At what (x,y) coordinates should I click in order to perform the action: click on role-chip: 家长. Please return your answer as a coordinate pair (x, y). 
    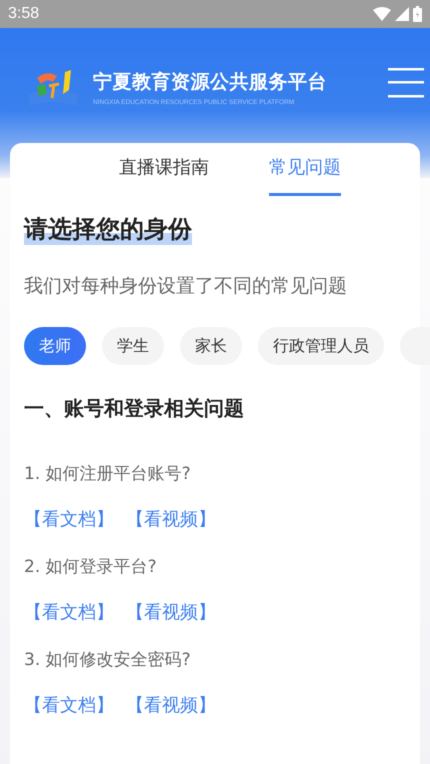
    Looking at the image, I should click on (211, 346).